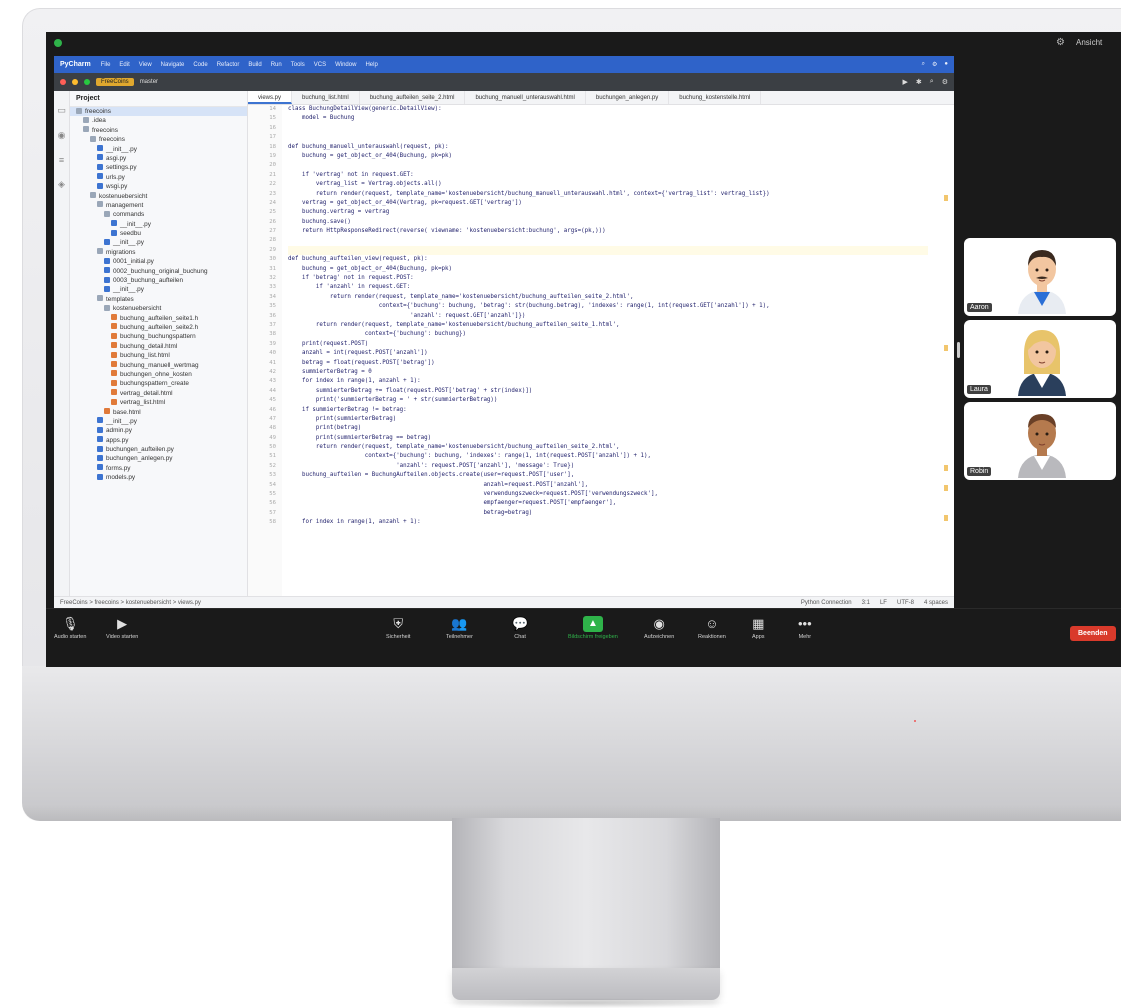 Image resolution: width=1121 pixels, height=1008 pixels. I want to click on tree-item: asgi.py, so click(158, 158).